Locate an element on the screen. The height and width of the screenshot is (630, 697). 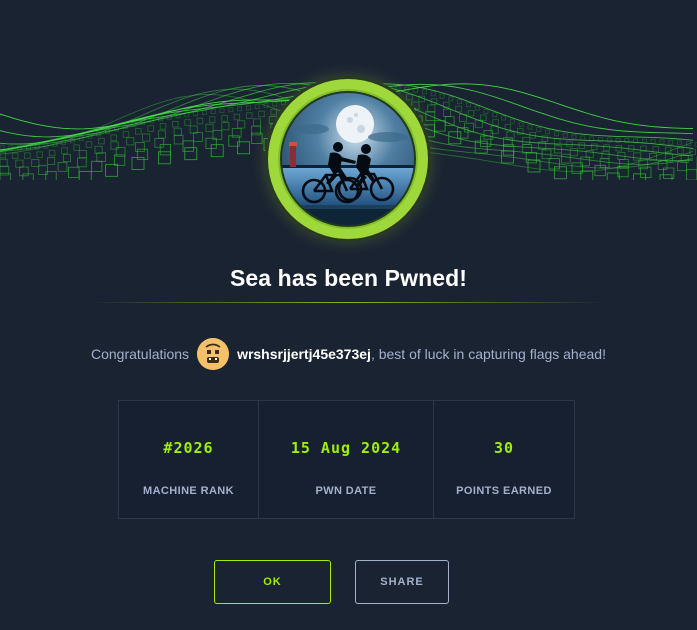
share-button: SHARE is located at coordinates (402, 582).